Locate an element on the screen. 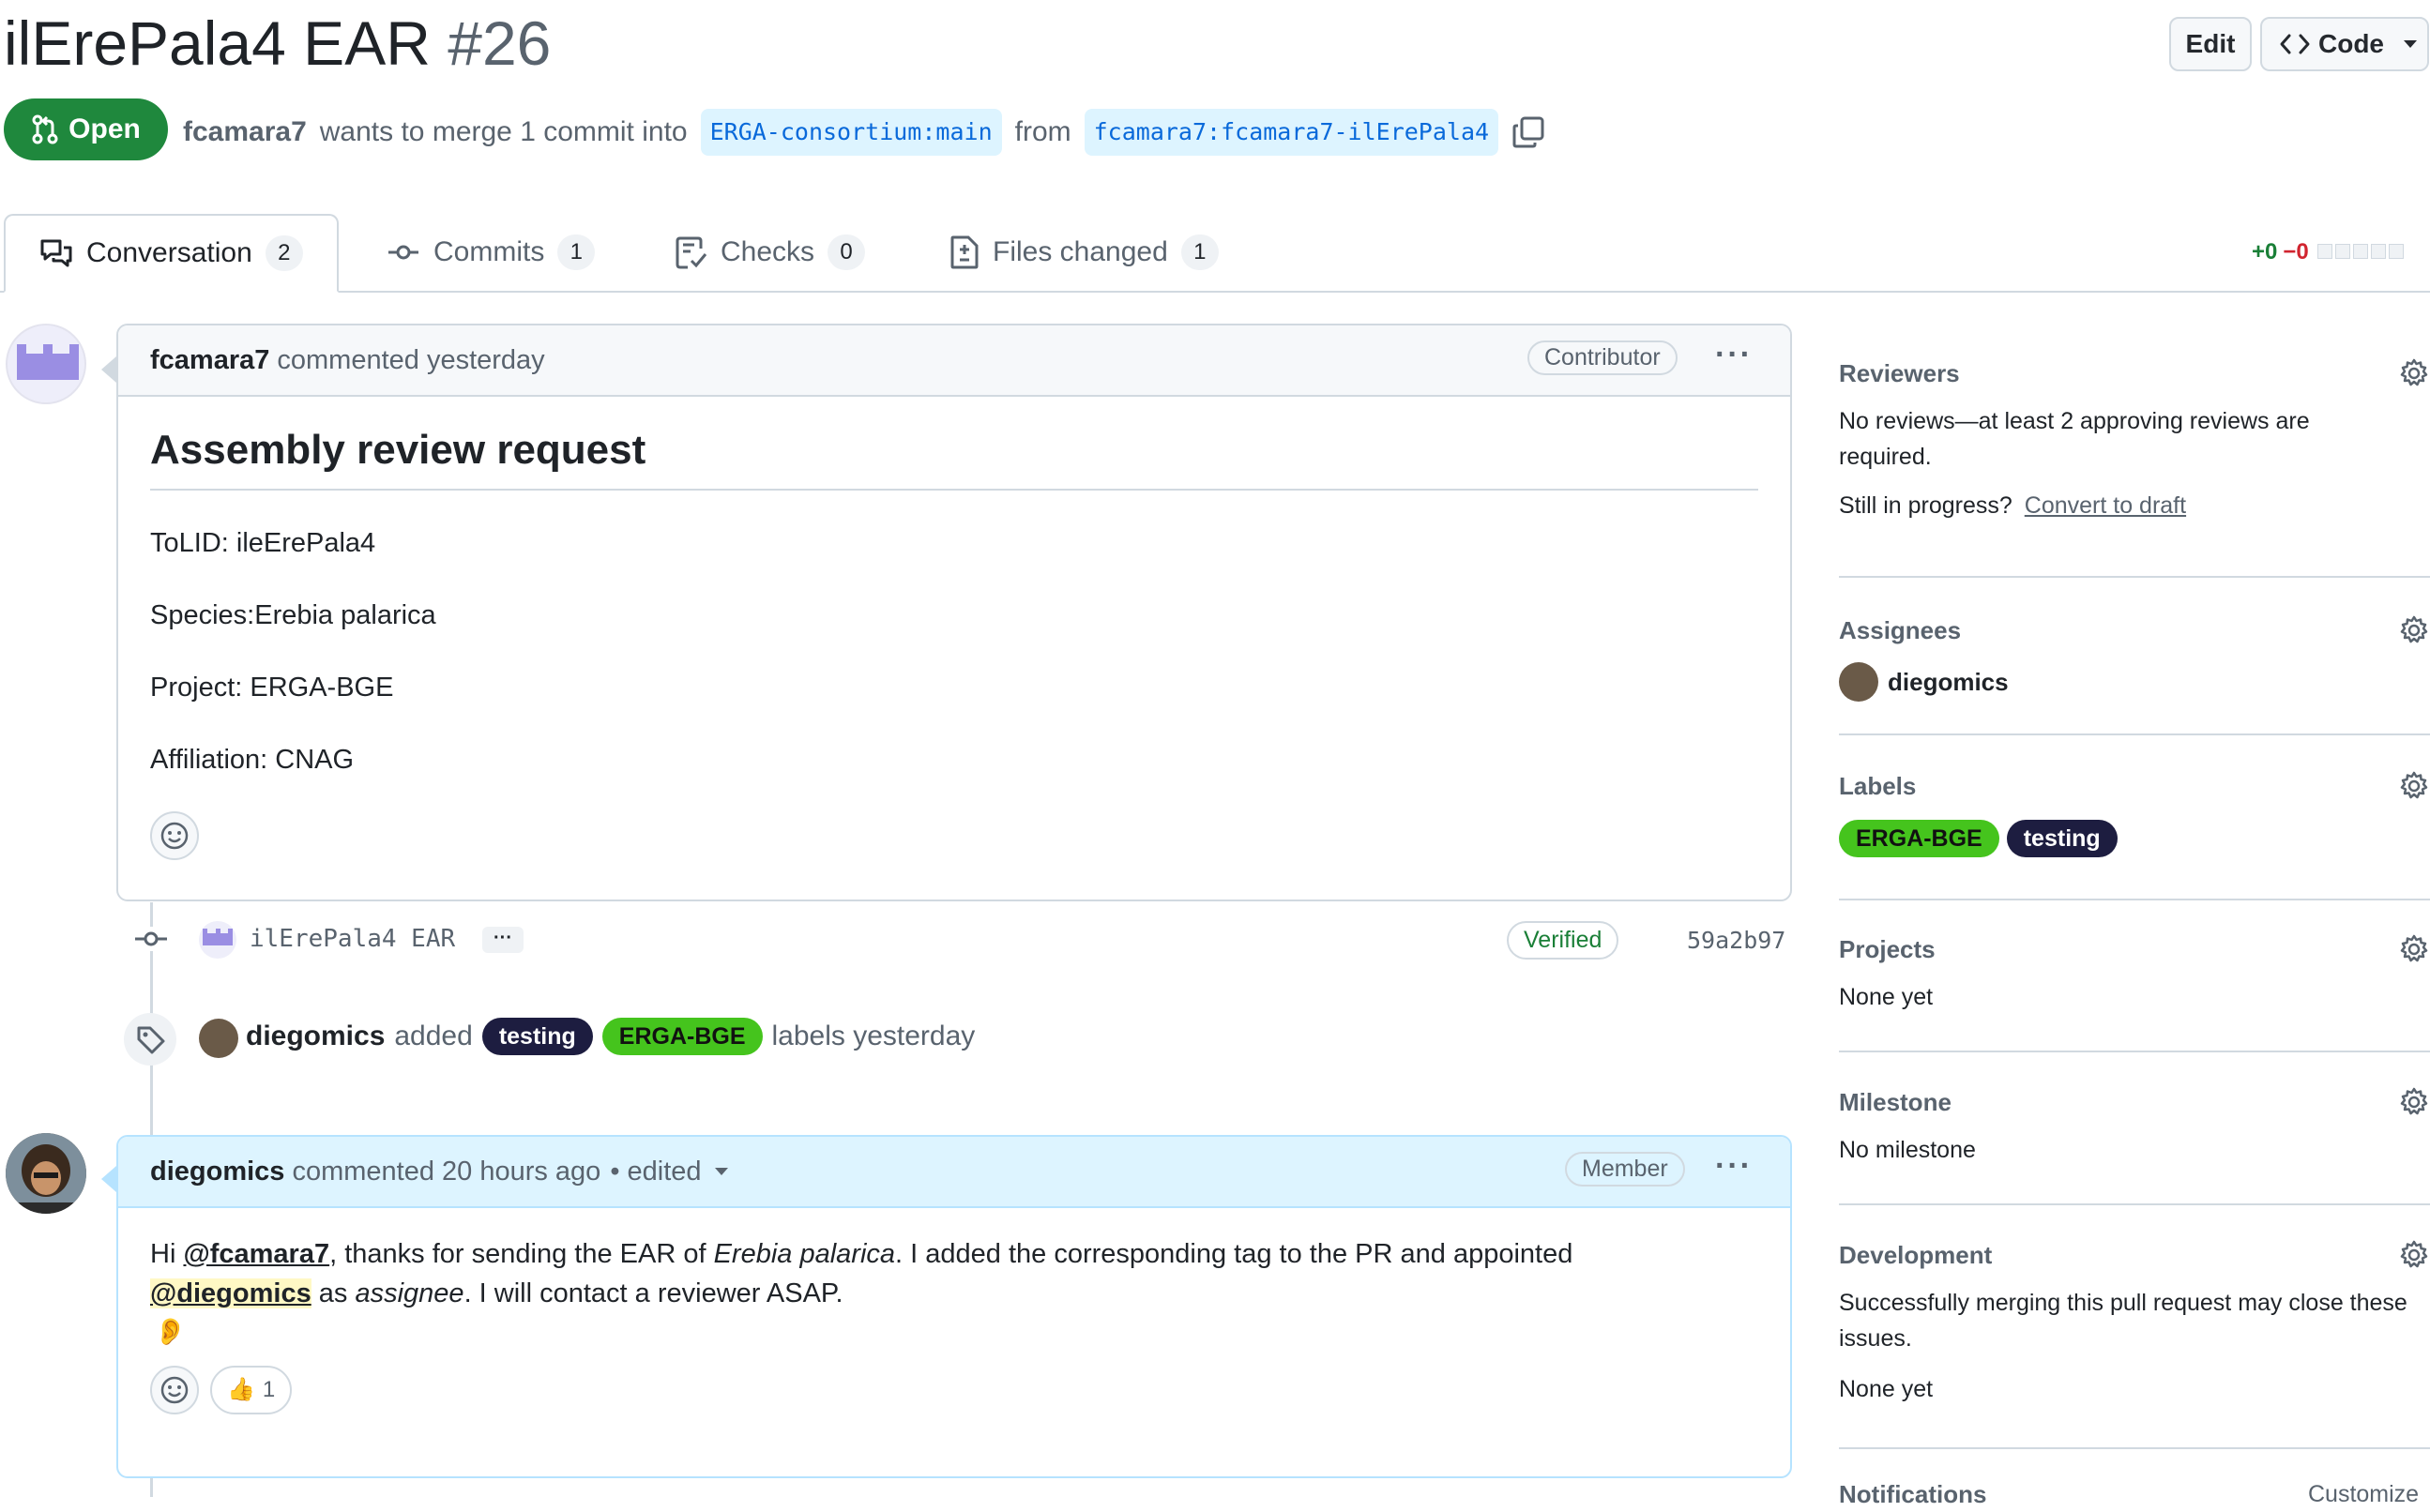 This screenshot has width=2430, height=1512. avatar-photo is located at coordinates (46, 1173).